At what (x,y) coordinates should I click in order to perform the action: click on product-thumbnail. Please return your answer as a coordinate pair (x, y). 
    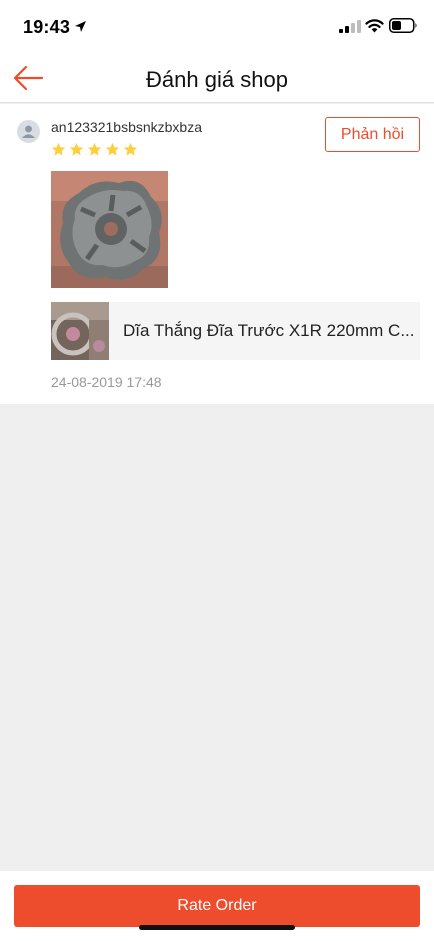
    Looking at the image, I should click on (80, 331).